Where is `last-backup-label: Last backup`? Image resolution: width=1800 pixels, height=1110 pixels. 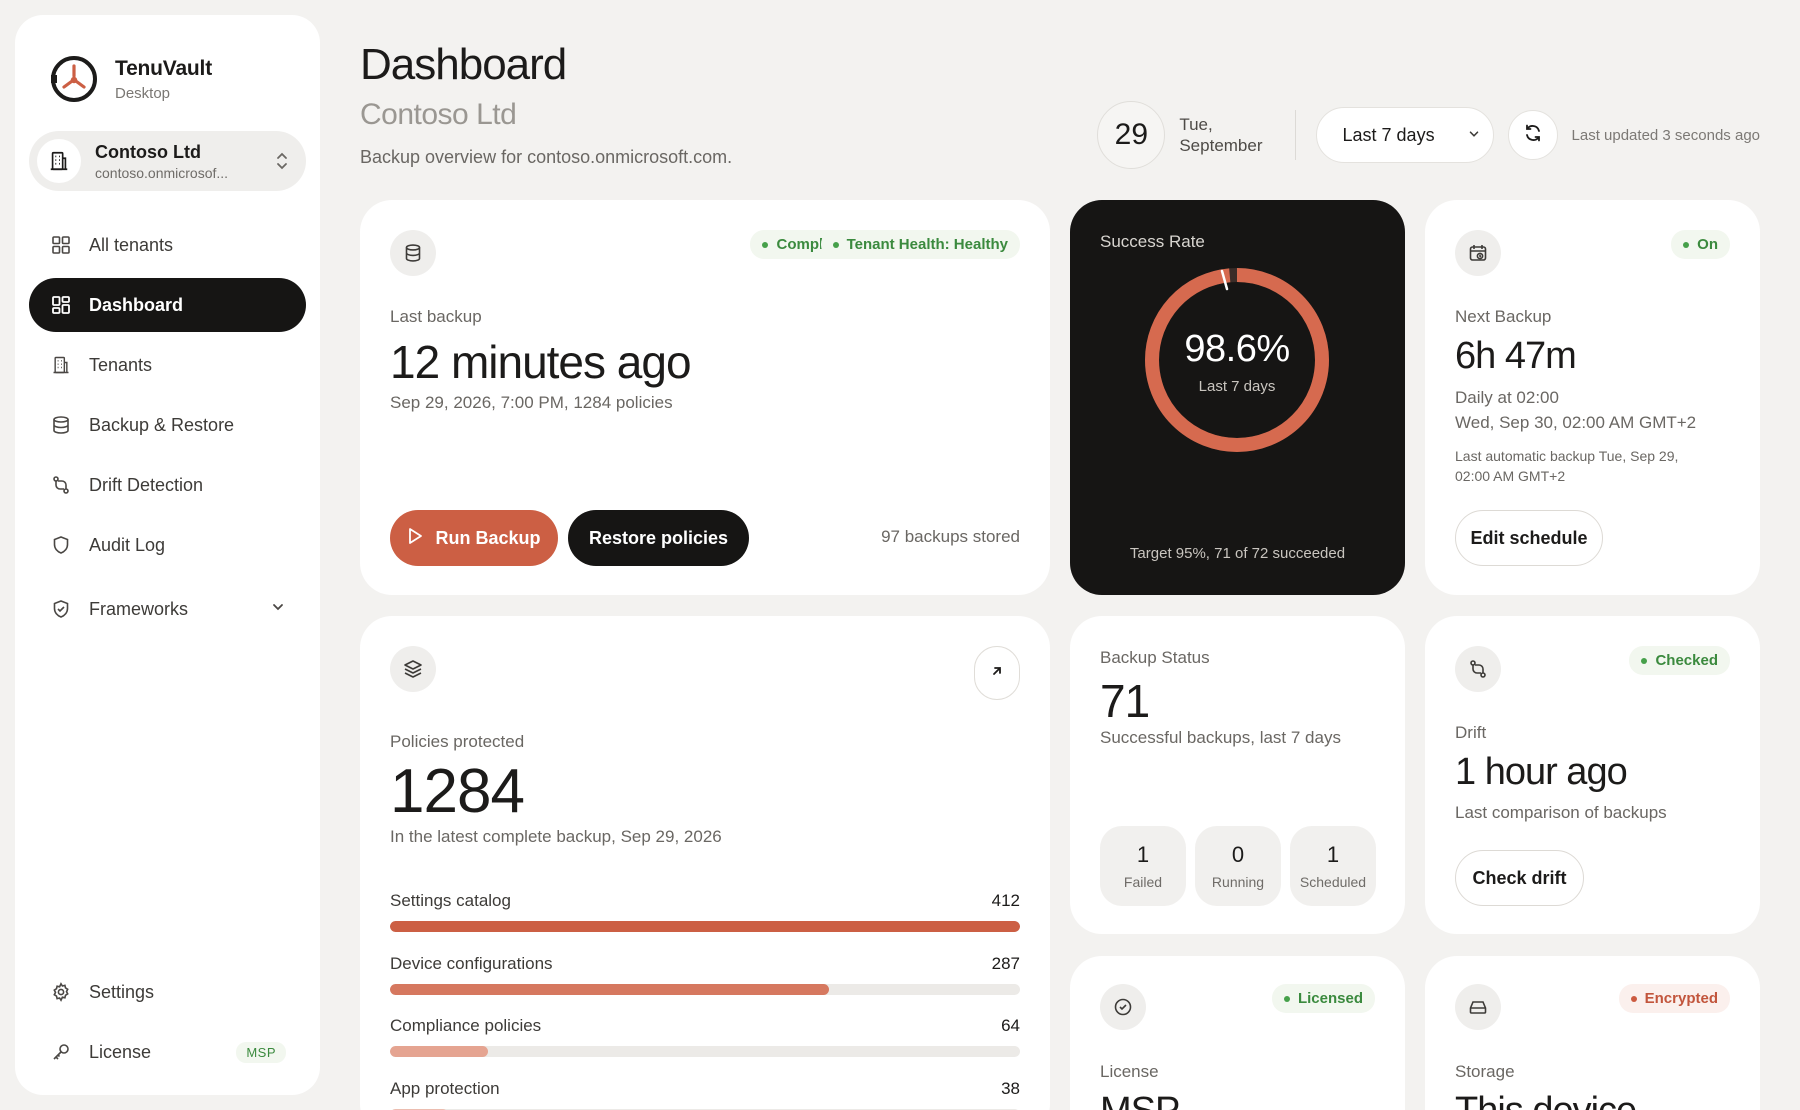
last-backup-label: Last backup is located at coordinates (436, 316).